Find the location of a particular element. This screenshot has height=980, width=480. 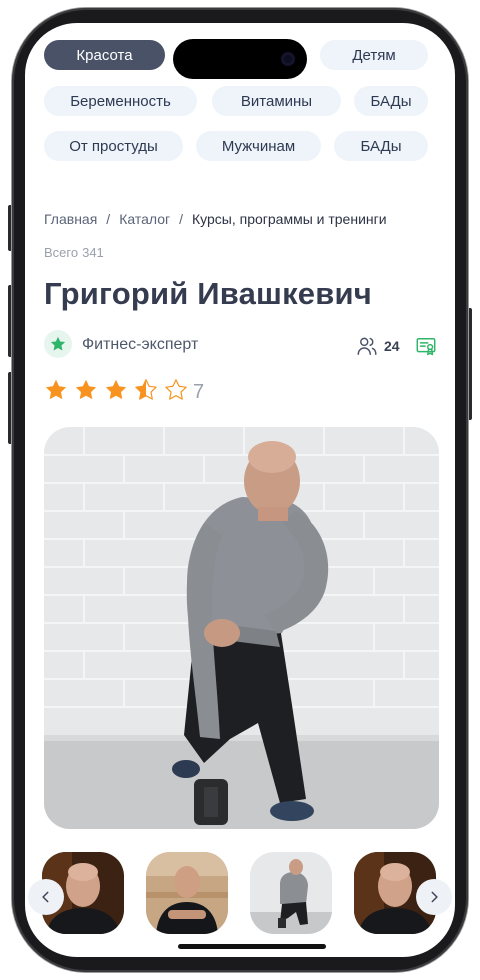

expert-role: Фитнес-эксперт is located at coordinates (140, 344).